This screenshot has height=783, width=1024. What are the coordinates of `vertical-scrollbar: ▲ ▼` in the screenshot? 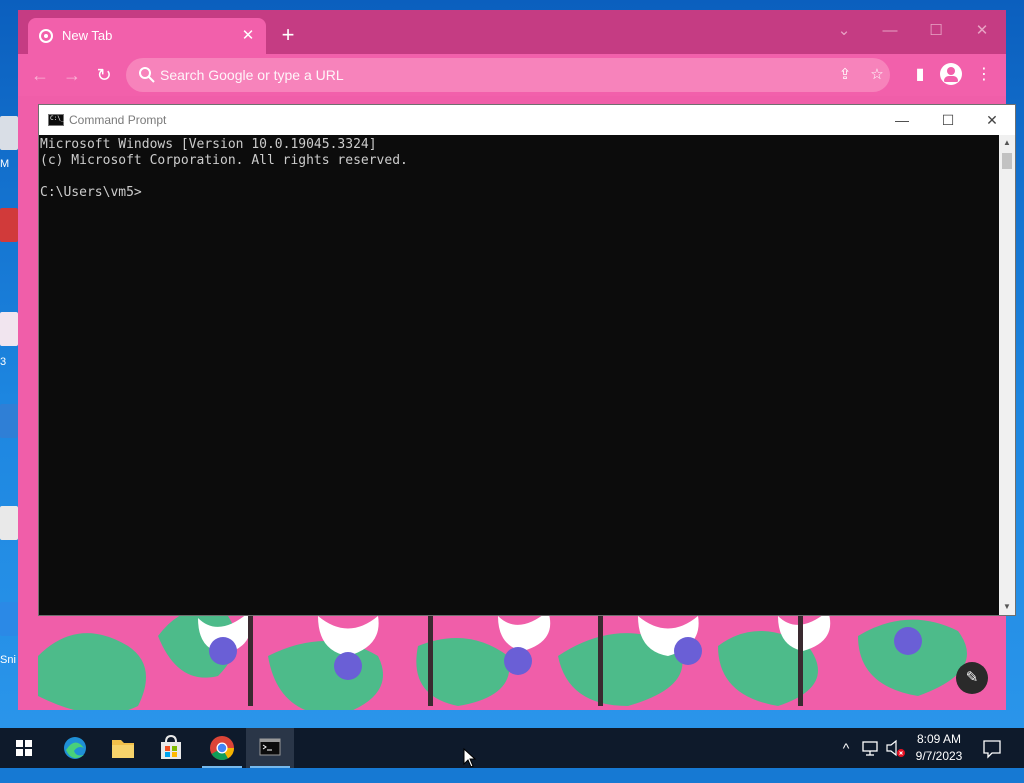 It's located at (1007, 375).